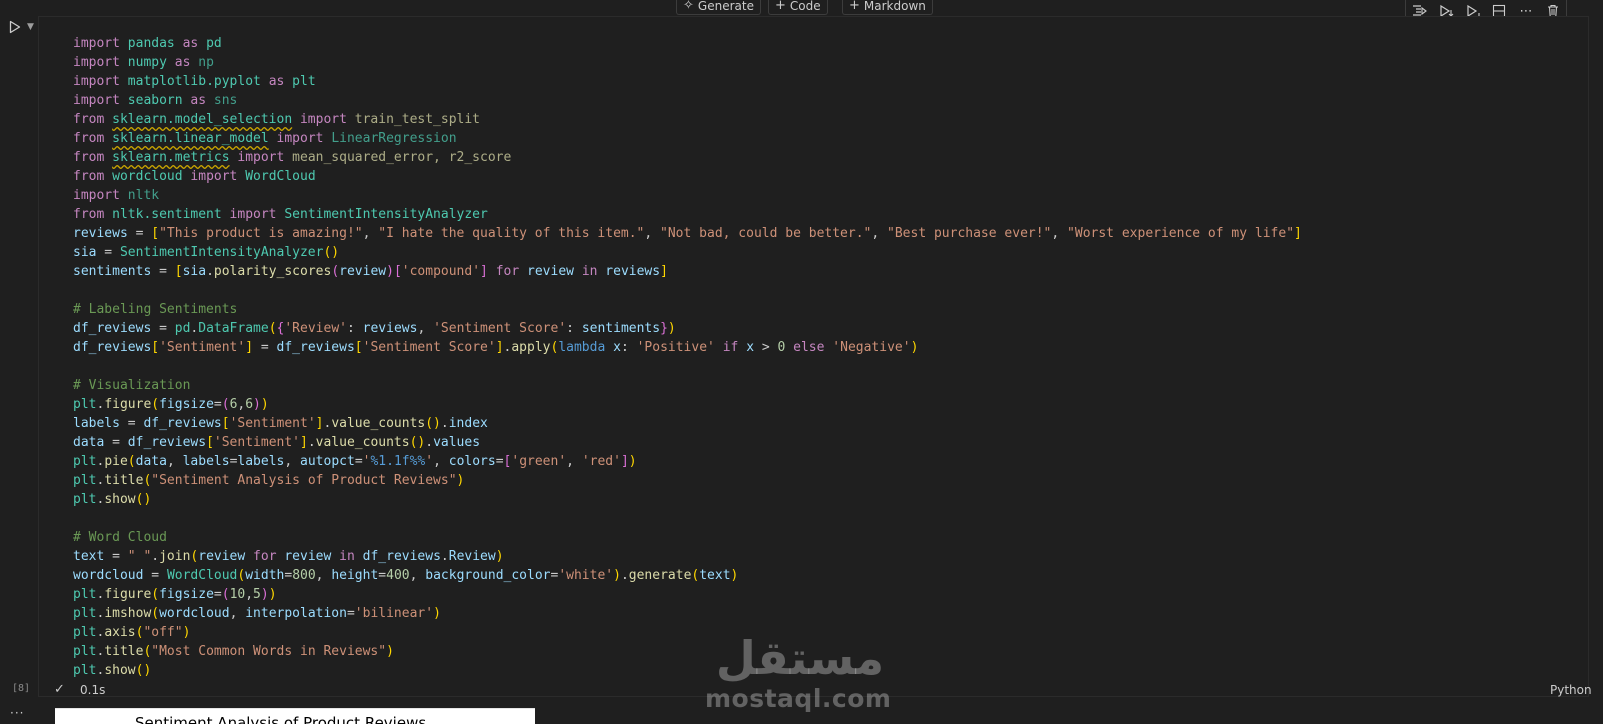 Image resolution: width=1603 pixels, height=724 pixels. I want to click on code-line: from wordcloud import WordCloud, so click(194, 176).